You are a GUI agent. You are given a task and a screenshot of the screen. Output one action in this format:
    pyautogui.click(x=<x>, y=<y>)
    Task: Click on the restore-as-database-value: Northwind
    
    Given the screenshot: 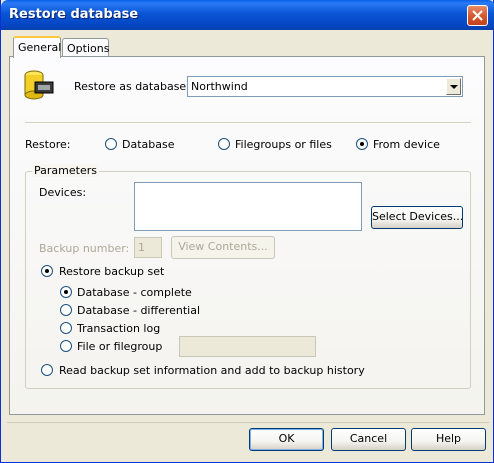 What is the action you would take?
    pyautogui.click(x=219, y=86)
    